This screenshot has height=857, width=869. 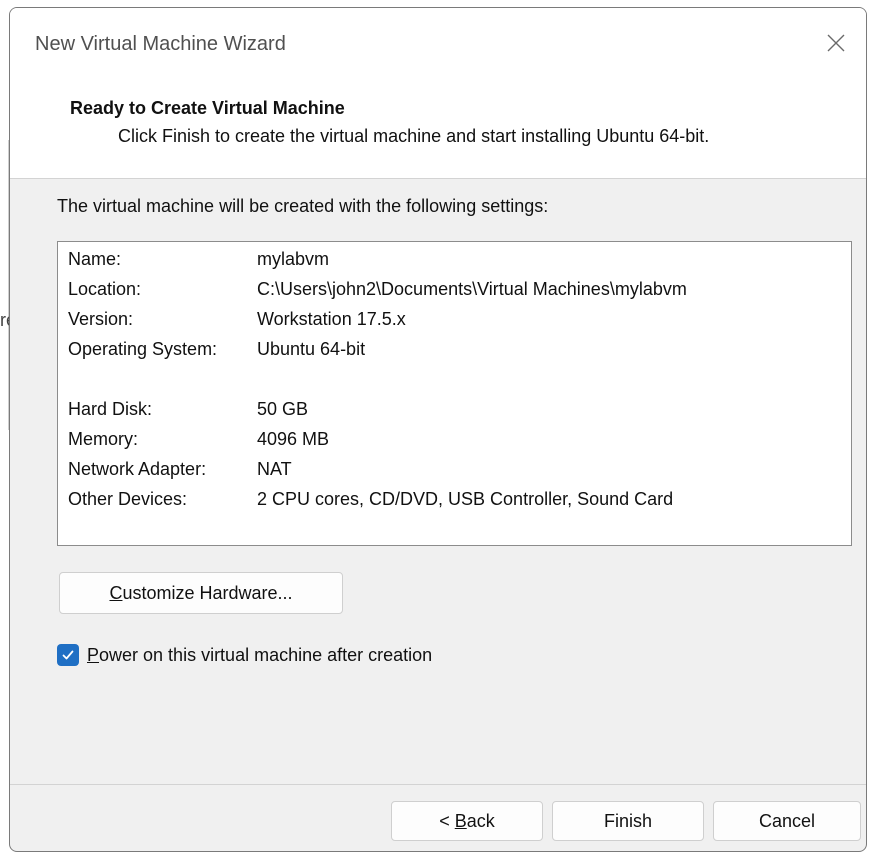 I want to click on window-title: New Virtual Machine Wizard, so click(x=160, y=44).